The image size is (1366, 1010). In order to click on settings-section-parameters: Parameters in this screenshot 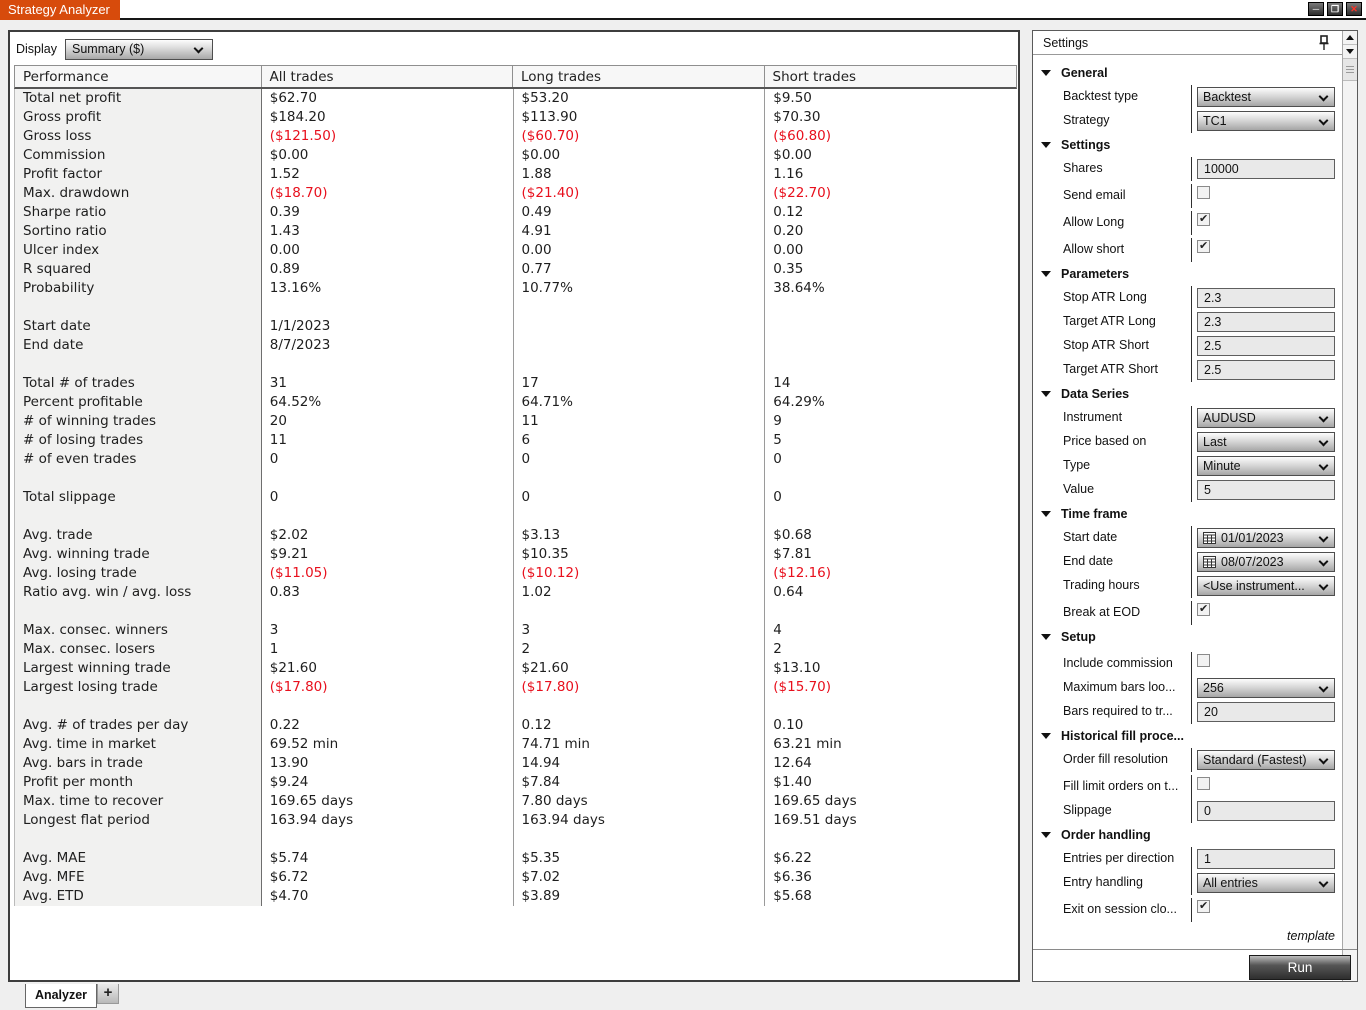, I will do `click(1187, 274)`.